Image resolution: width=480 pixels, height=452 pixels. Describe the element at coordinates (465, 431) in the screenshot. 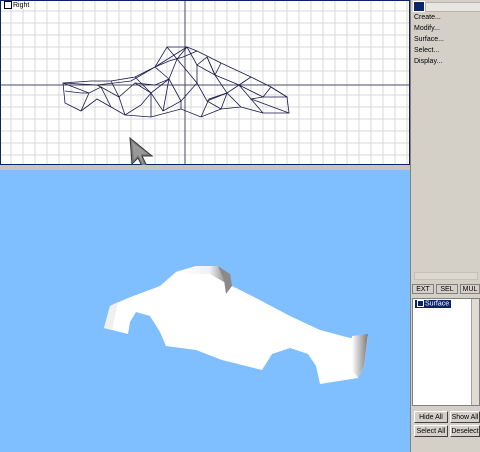

I see `deselect-button: Deselect` at that location.